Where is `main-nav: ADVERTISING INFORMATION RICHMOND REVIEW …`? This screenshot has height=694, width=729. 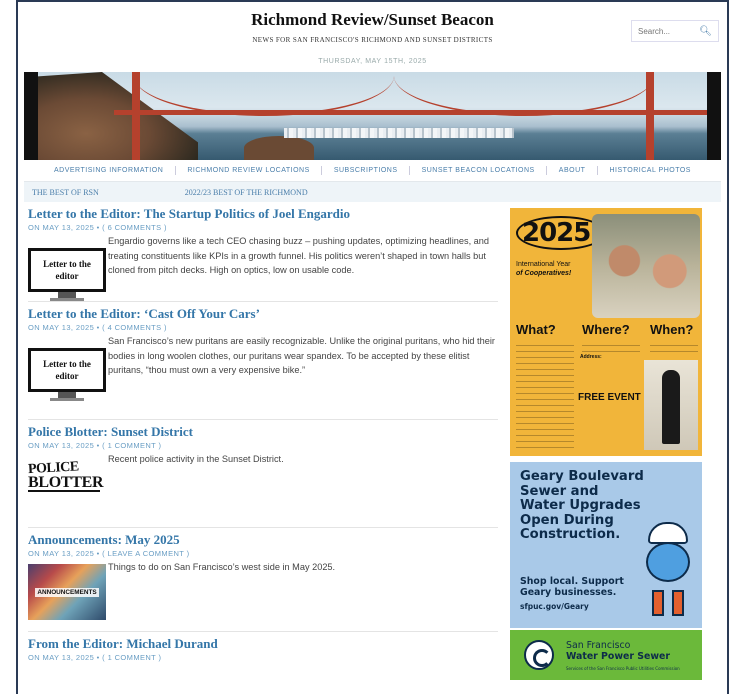 main-nav: ADVERTISING INFORMATION RICHMOND REVIEW … is located at coordinates (372, 171).